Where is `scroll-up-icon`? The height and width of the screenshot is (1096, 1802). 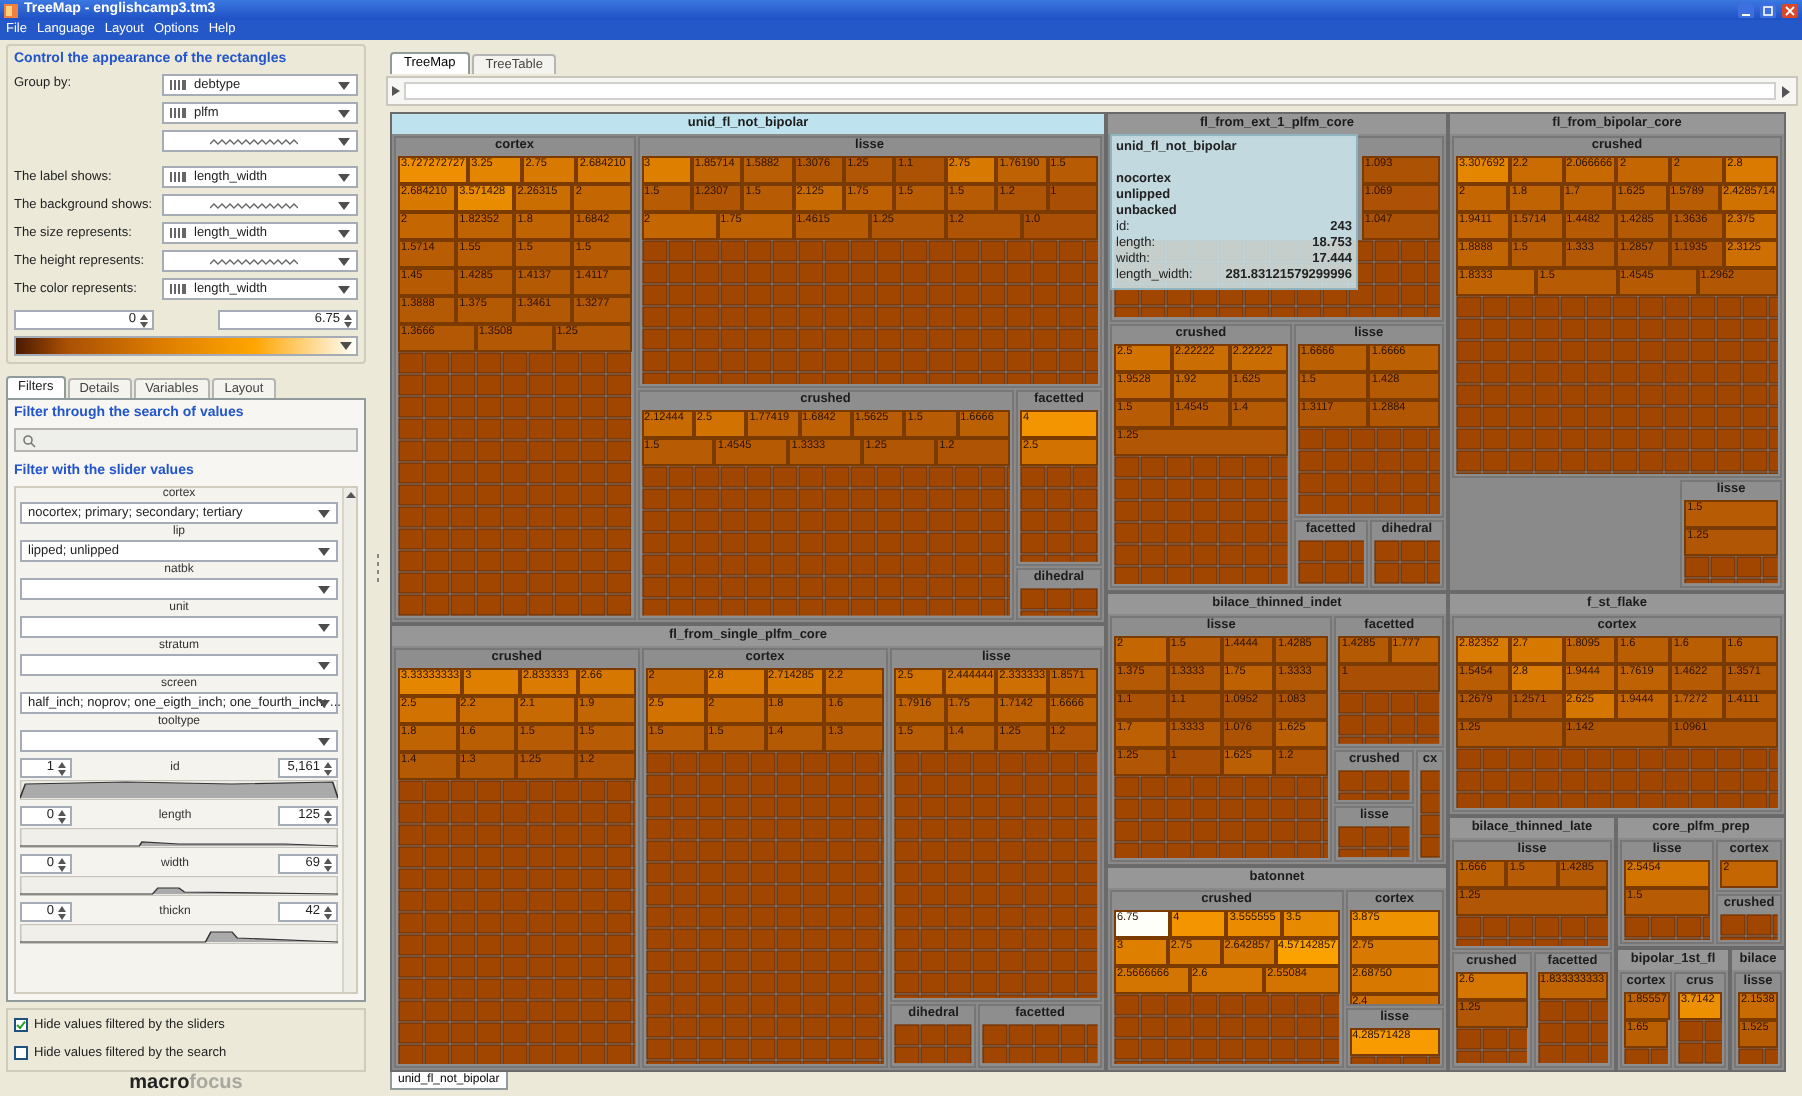 scroll-up-icon is located at coordinates (350, 495).